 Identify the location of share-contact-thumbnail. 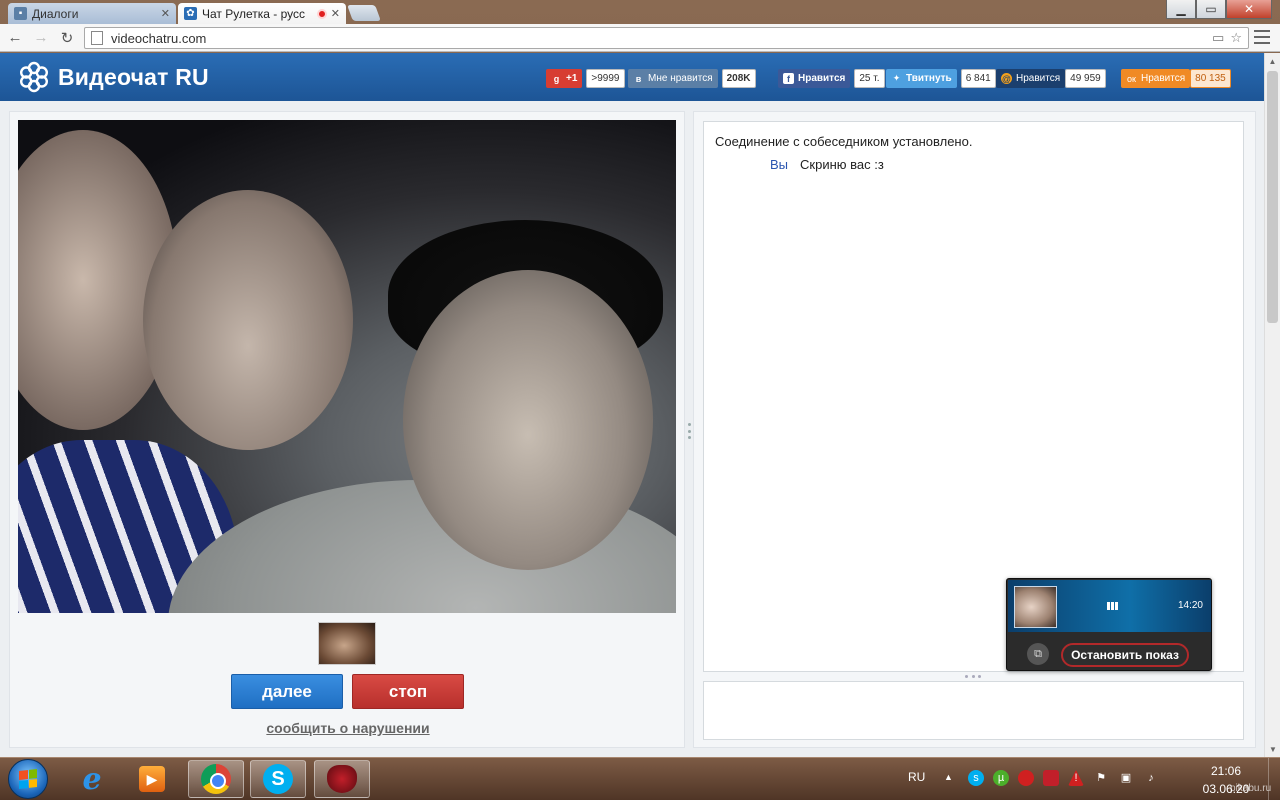
(1035, 607).